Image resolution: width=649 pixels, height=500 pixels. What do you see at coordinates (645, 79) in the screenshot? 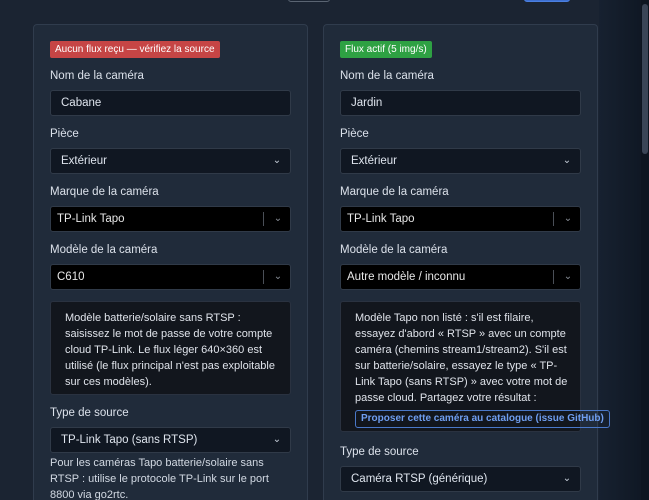
I see `scrollbar-thumb` at bounding box center [645, 79].